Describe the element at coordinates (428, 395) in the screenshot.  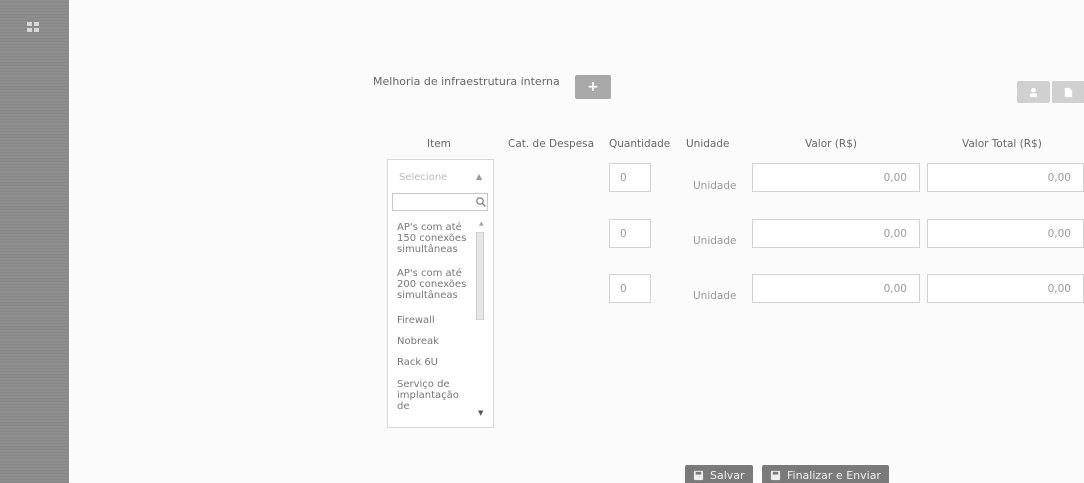
I see `option-servico-implantacao: Serviço de implantação de` at that location.